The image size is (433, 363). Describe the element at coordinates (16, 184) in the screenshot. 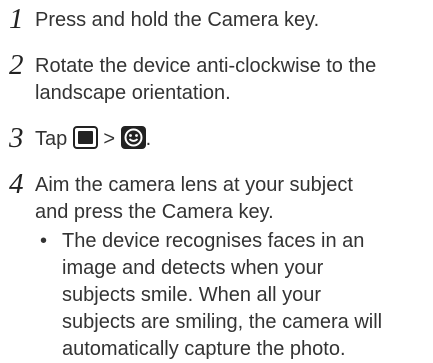

I see `step-number: 4` at that location.